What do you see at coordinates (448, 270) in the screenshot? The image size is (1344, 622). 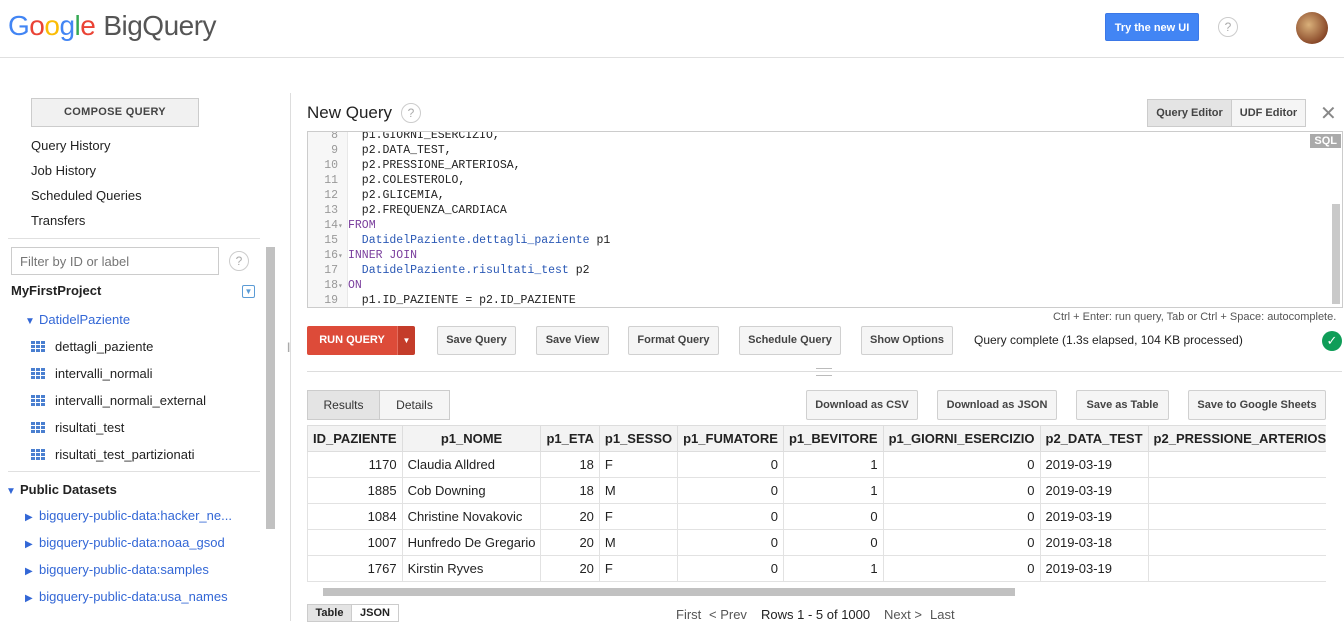 I see `code-line: 17 DatidelPaziente.risultati_test p2` at bounding box center [448, 270].